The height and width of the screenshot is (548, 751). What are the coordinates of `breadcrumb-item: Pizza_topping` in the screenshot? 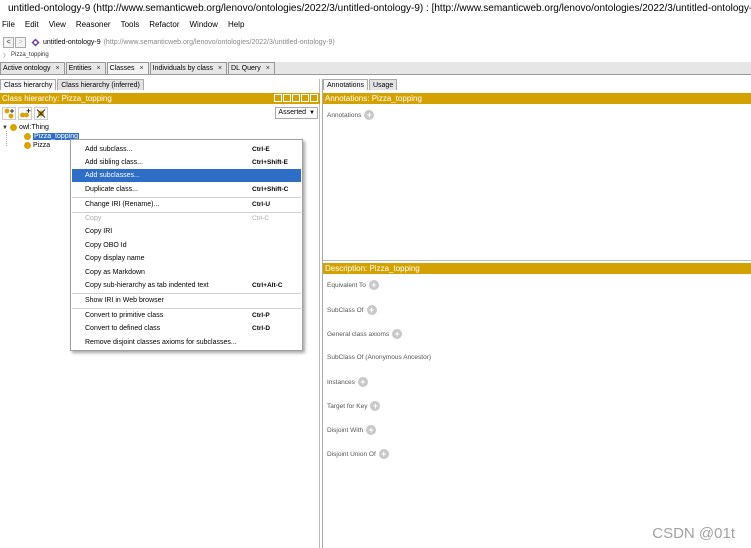 It's located at (30, 55).